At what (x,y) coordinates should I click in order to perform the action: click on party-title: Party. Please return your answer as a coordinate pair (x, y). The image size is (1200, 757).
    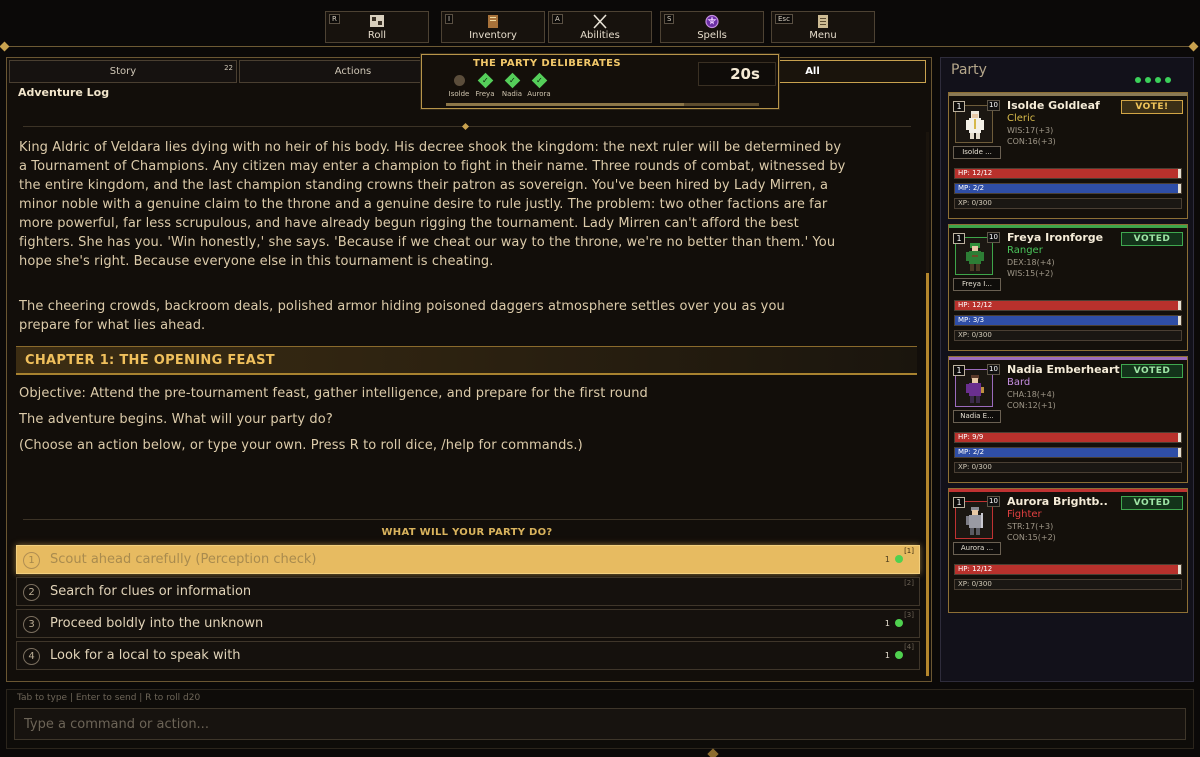
    Looking at the image, I should click on (969, 70).